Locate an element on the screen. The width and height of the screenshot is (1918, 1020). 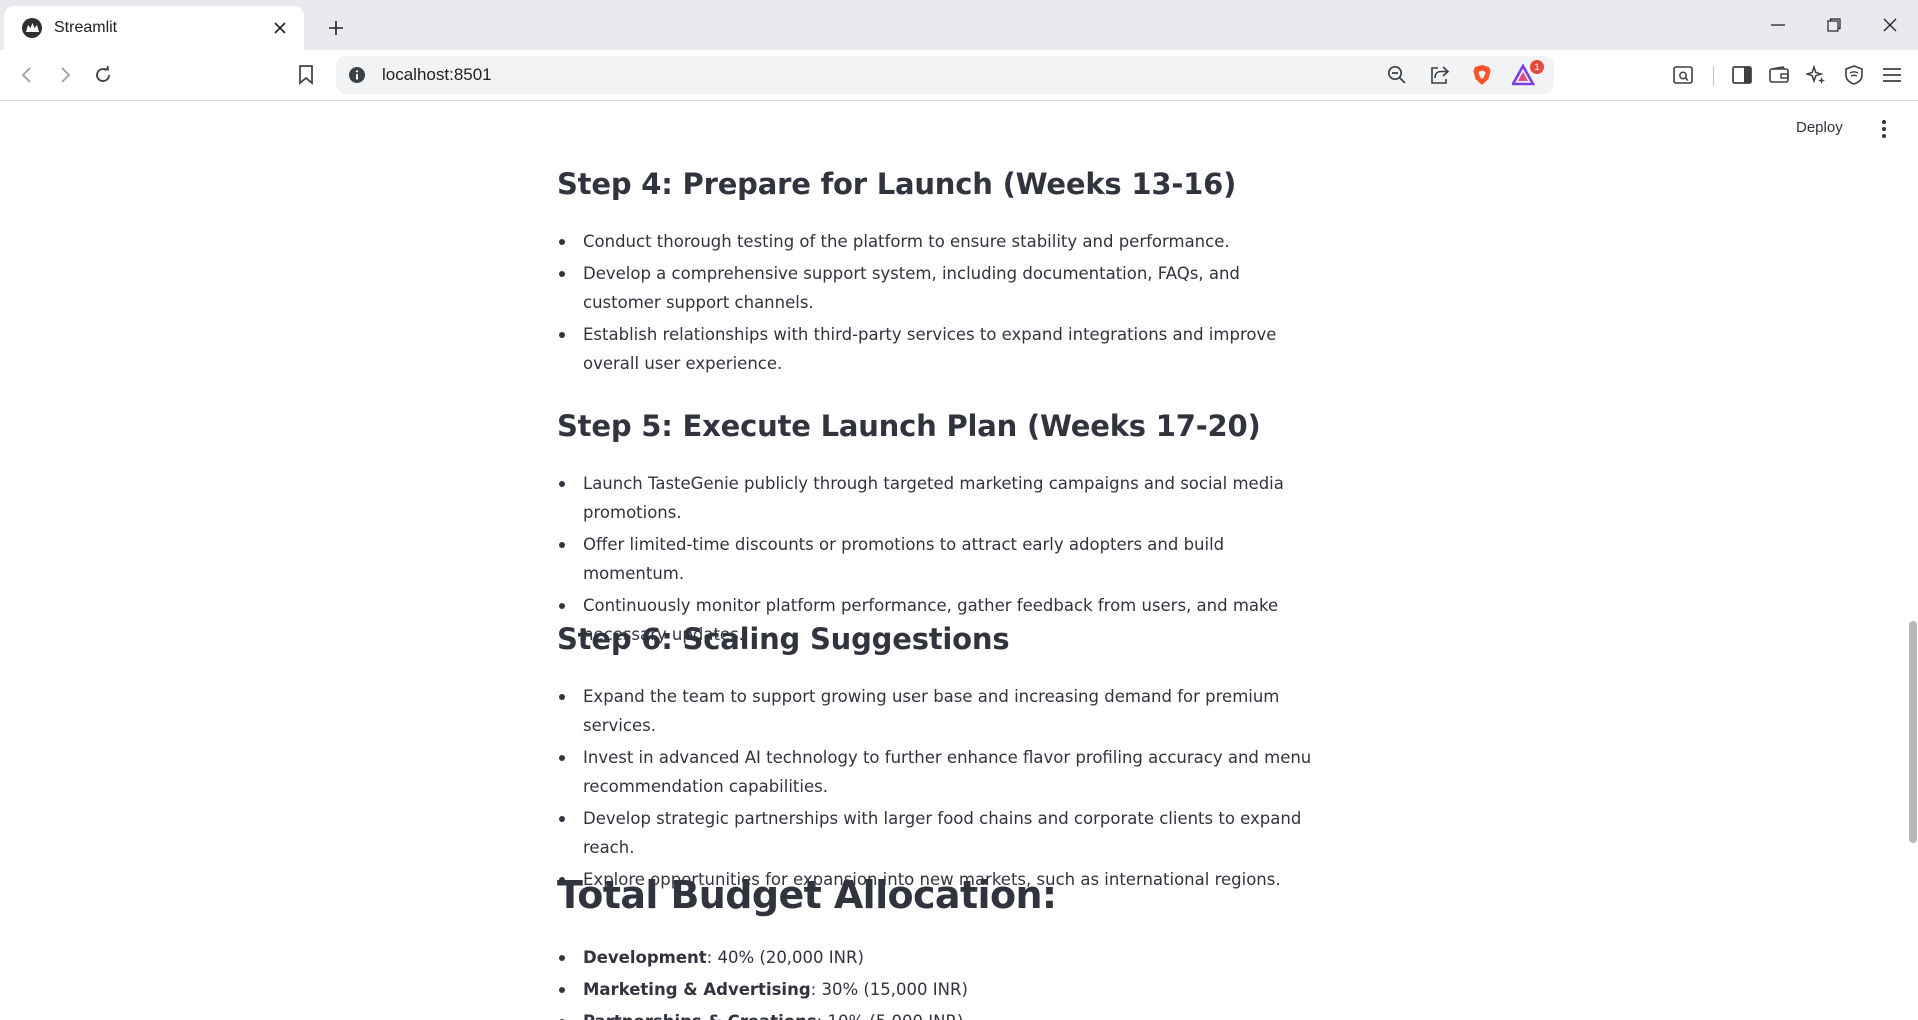
zoom-icon is located at coordinates (1397, 75).